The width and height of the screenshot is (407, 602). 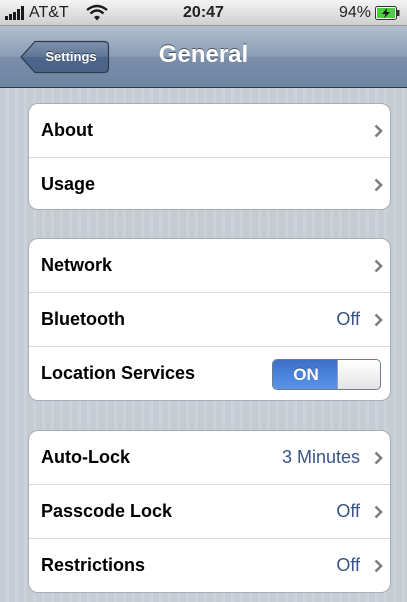 I want to click on location-services-toggle: ON, so click(x=326, y=374).